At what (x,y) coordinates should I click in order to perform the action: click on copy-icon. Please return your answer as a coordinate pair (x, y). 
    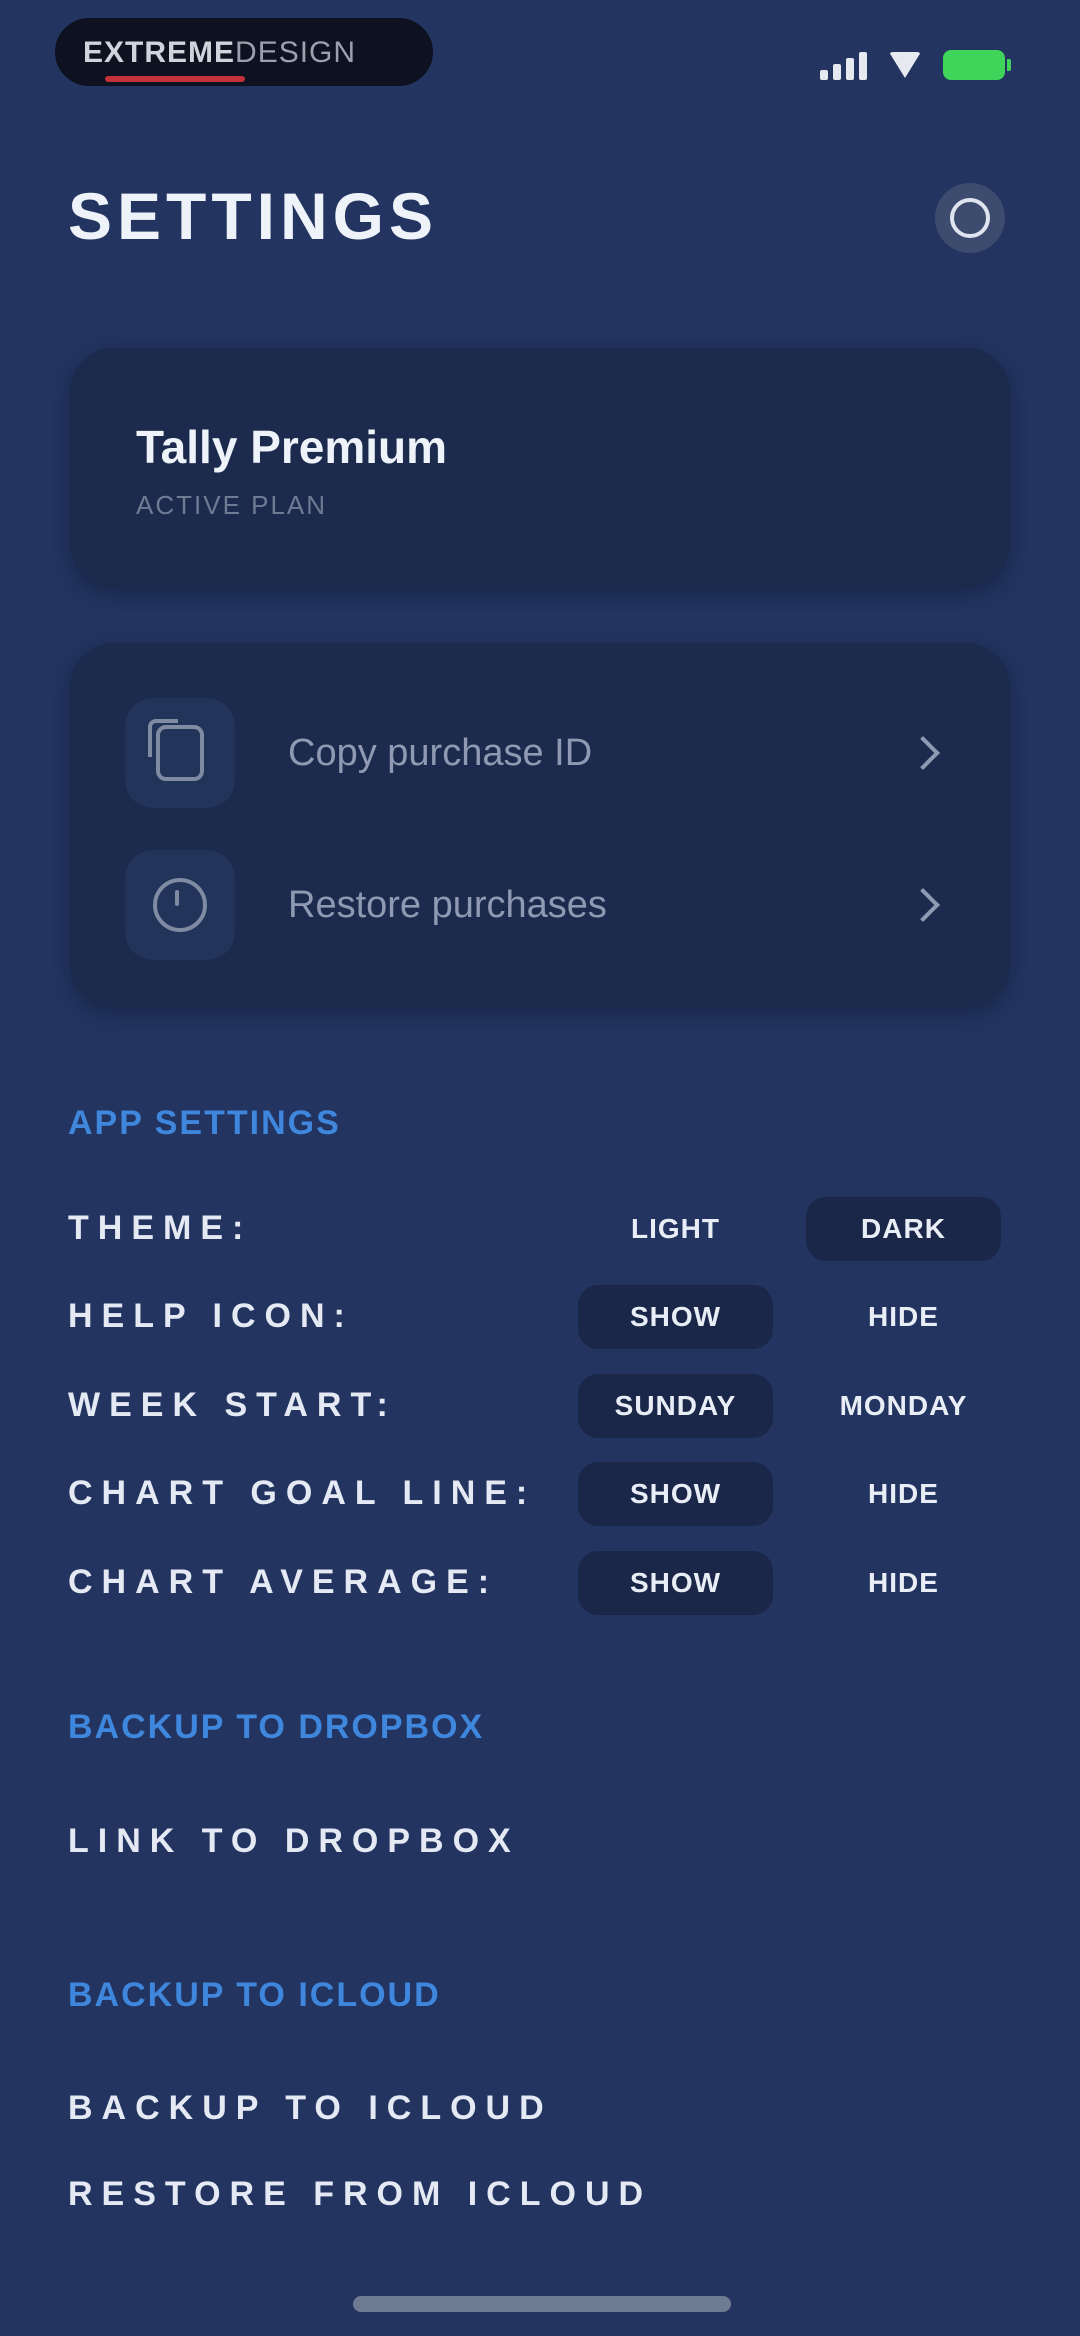
    Looking at the image, I should click on (180, 753).